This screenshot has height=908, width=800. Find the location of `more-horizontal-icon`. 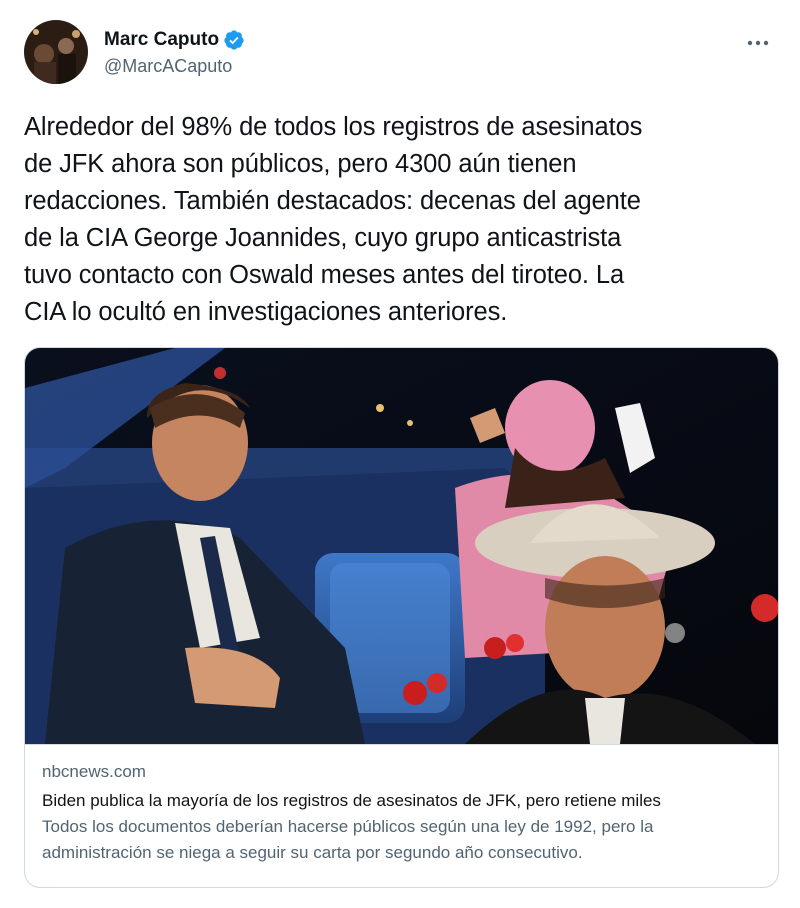

more-horizontal-icon is located at coordinates (758, 43).